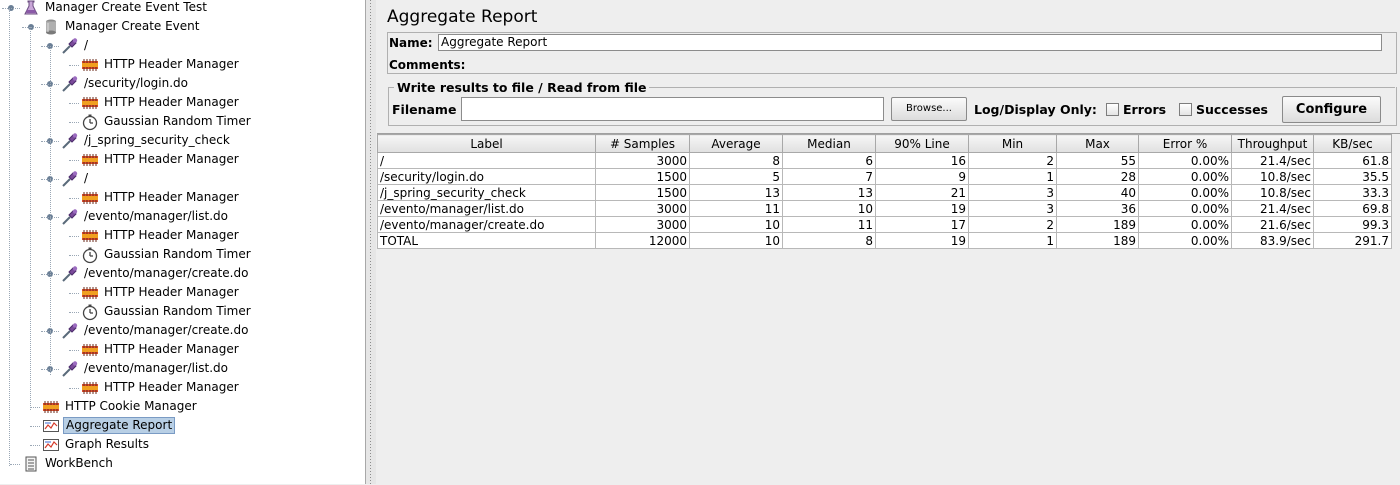 The image size is (1400, 485). What do you see at coordinates (910, 42) in the screenshot?
I see `name-input: Aggregate Report` at bounding box center [910, 42].